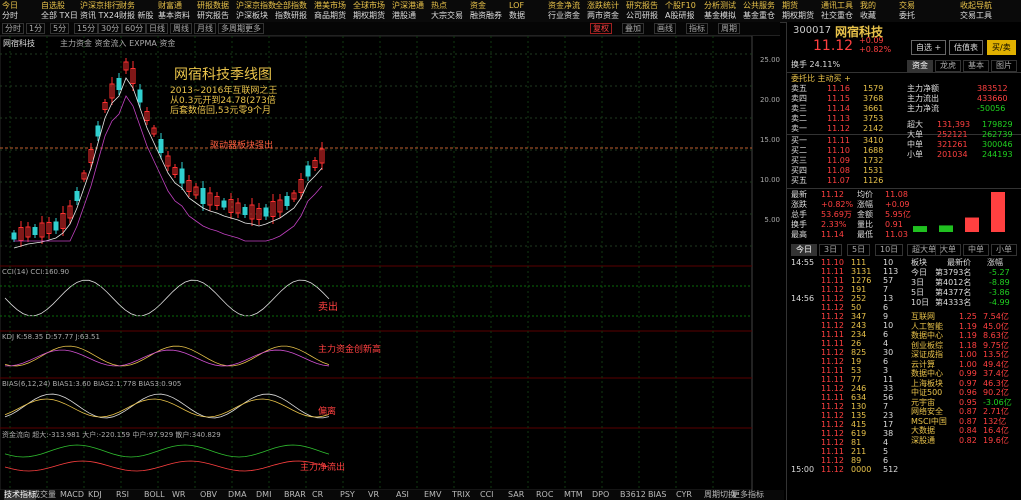  I want to click on menu-item: 交易 委托, so click(920, 11).